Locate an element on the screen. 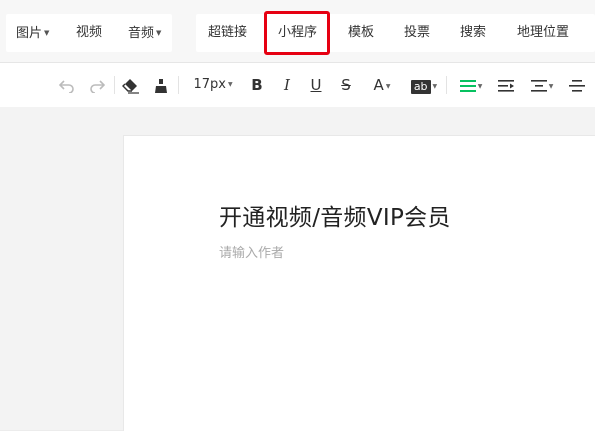 This screenshot has height=431, width=595. font-color-button: A ▼ is located at coordinates (382, 85).